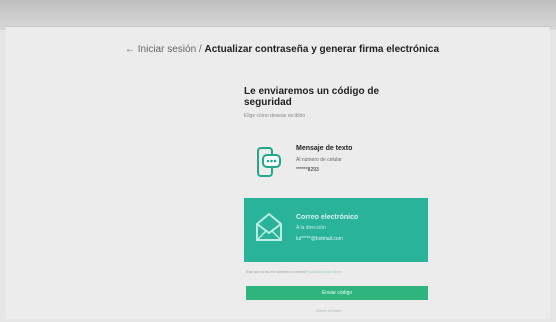  Describe the element at coordinates (327, 217) in the screenshot. I see `email-option-title: Correo electrónico` at that location.